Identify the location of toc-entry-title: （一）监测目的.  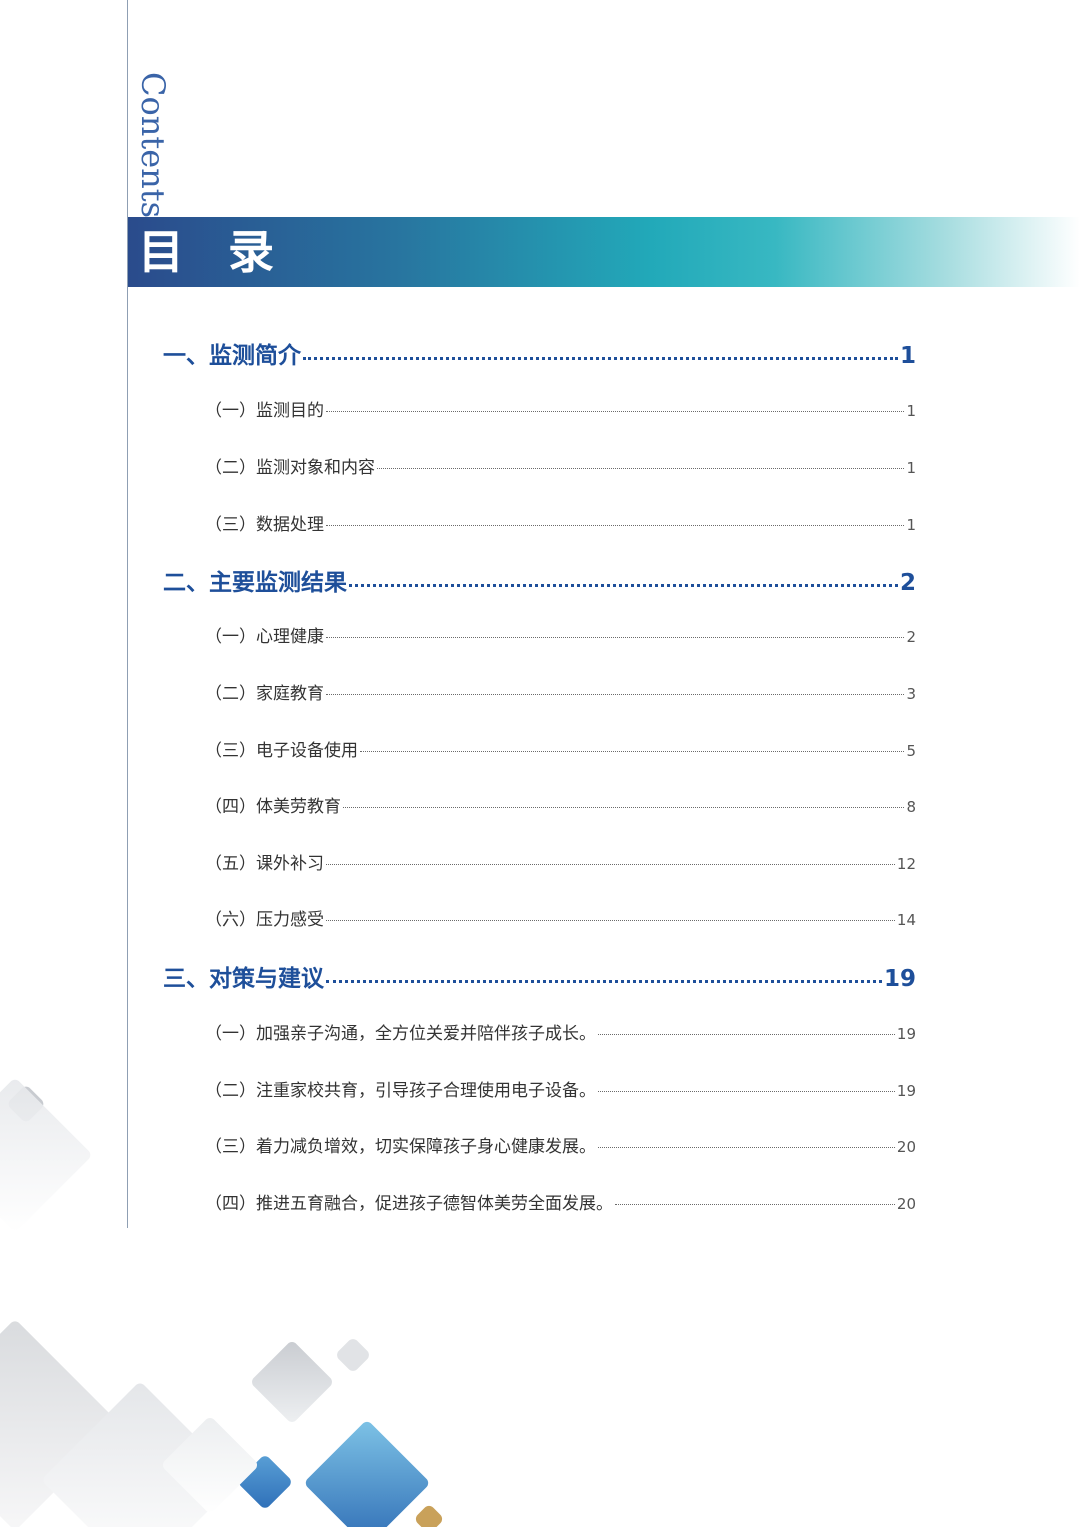
(264, 411).